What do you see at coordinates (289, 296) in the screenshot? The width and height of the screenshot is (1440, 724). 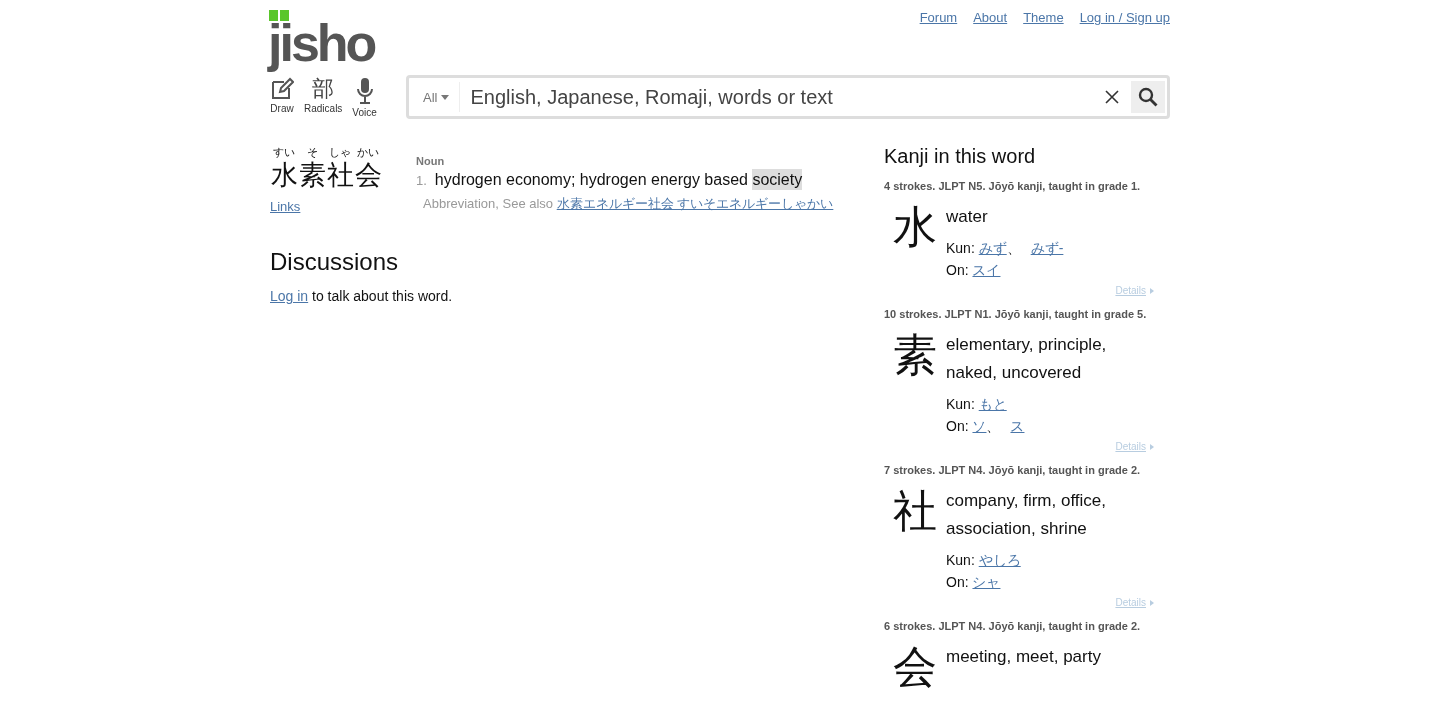 I see `login-link: Log in` at bounding box center [289, 296].